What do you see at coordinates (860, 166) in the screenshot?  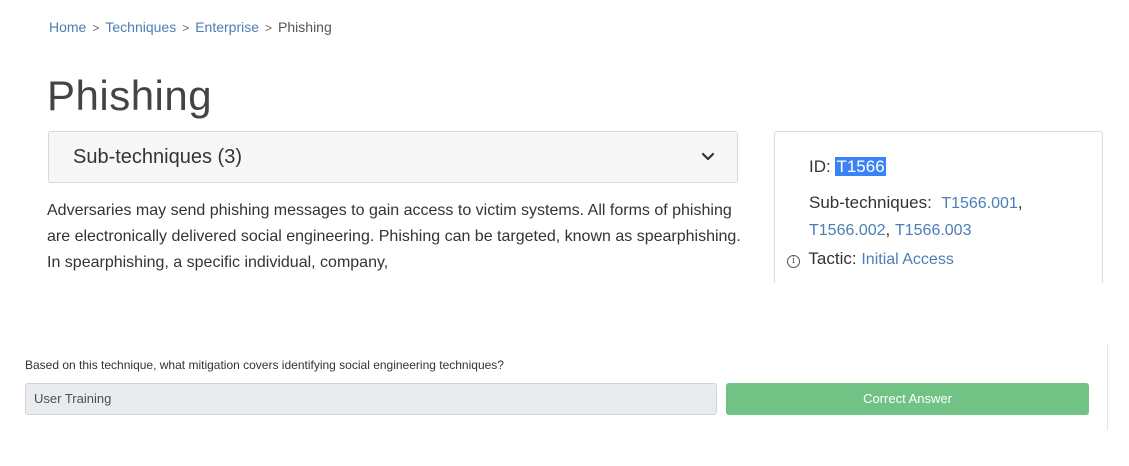 I see `id-value: T1566` at bounding box center [860, 166].